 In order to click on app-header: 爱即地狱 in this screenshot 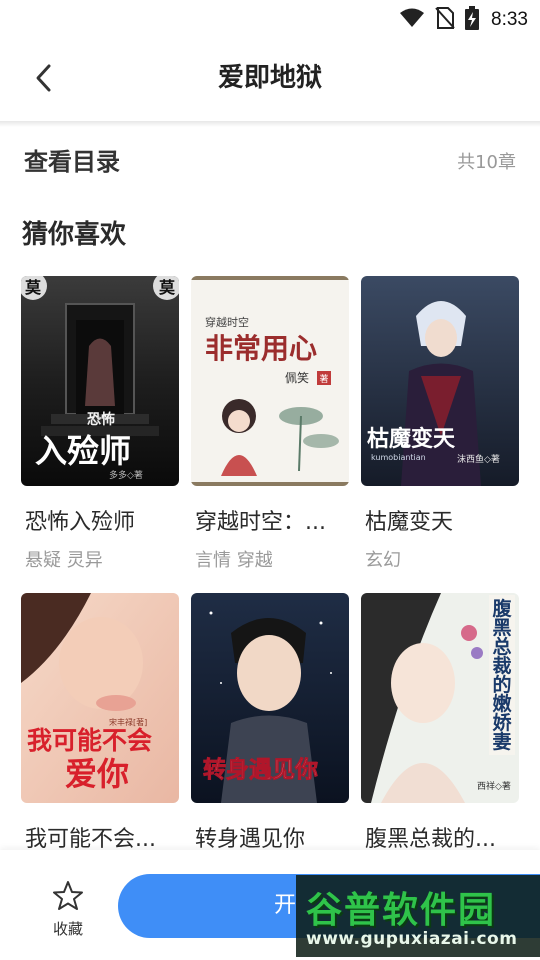, I will do `click(270, 79)`.